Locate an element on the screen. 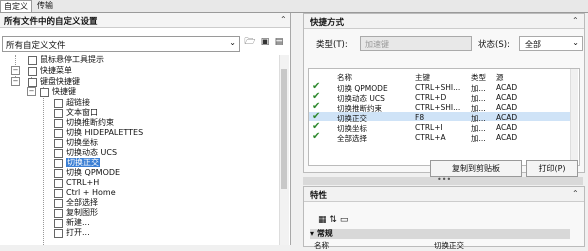 The width and height of the screenshot is (588, 251). shortcuts-header: 快捷方式 ⌃ is located at coordinates (444, 21).